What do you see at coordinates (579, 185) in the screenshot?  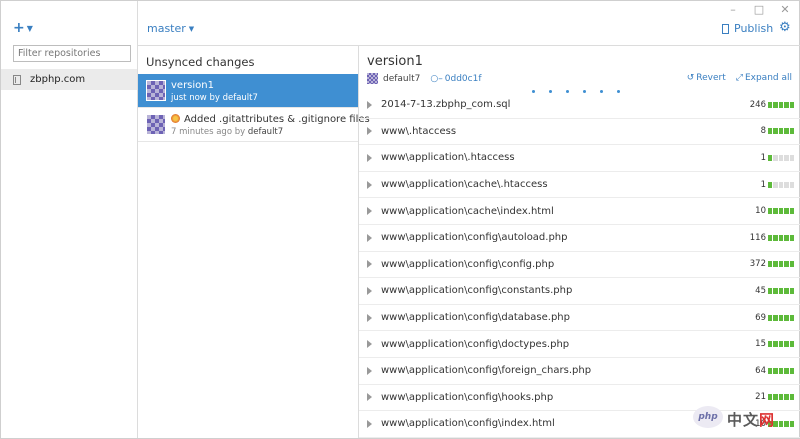 I see `file-row: www\application\cache\.htaccess 1` at bounding box center [579, 185].